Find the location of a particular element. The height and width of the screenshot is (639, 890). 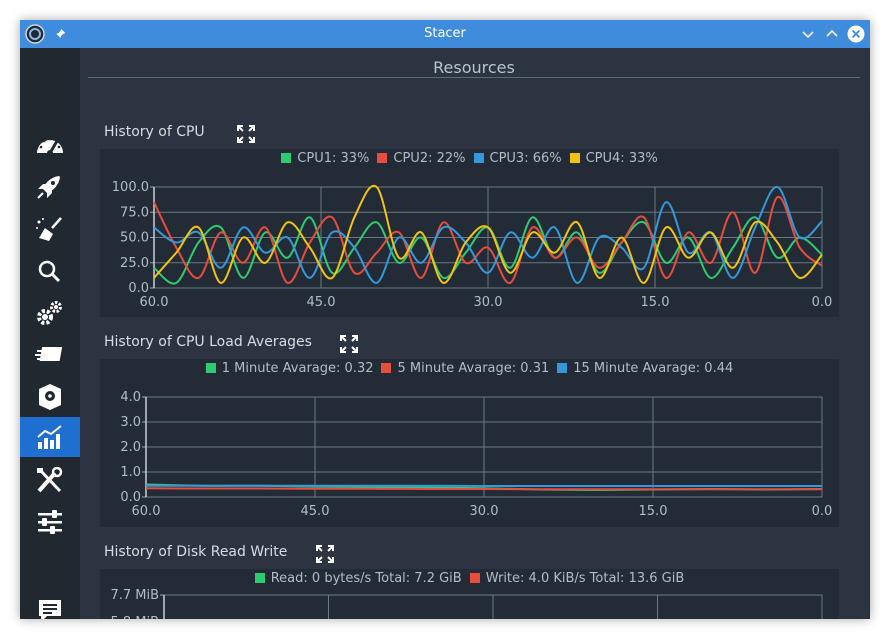

expand-disk-icon is located at coordinates (325, 554).